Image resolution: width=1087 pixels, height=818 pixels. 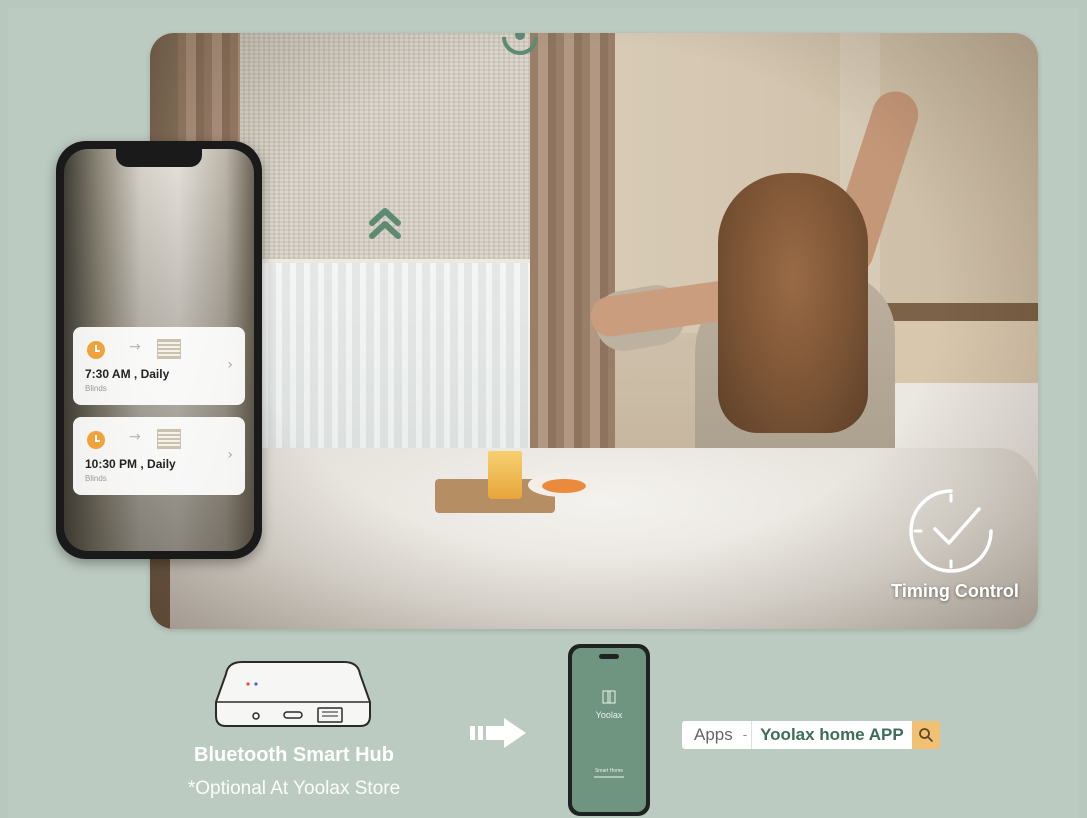 I want to click on app-phone: Yoolax Smart Home, so click(x=609, y=730).